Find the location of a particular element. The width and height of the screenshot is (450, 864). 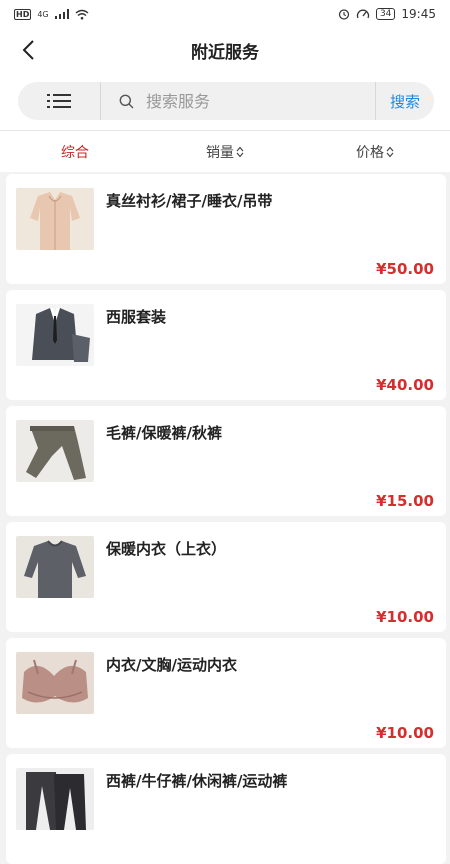

service-card: 内衣/文胸/运动内衣 ¥10.00 is located at coordinates (226, 693).